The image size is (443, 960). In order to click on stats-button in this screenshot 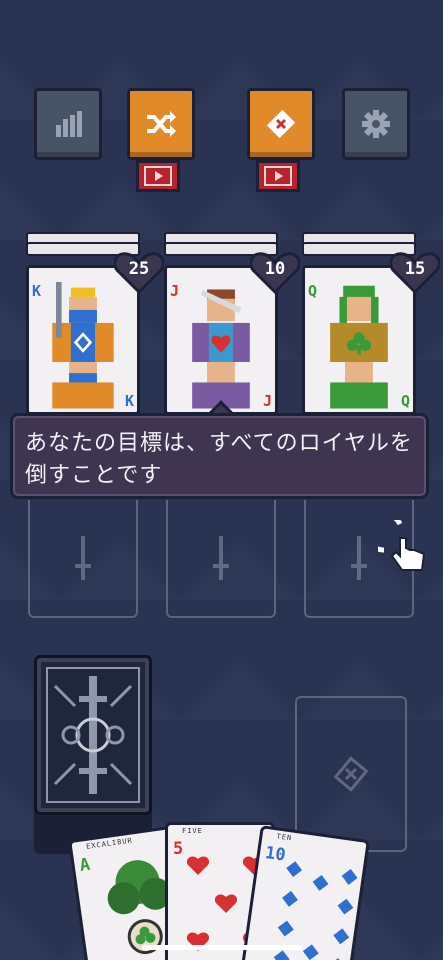, I will do `click(68, 124)`.